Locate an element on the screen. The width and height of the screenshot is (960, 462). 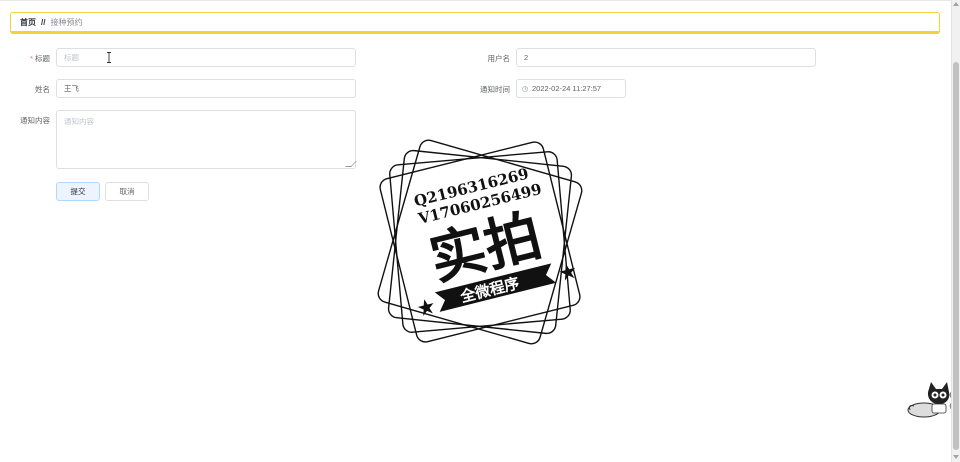
breadcrumb-home: 首页 is located at coordinates (28, 22).